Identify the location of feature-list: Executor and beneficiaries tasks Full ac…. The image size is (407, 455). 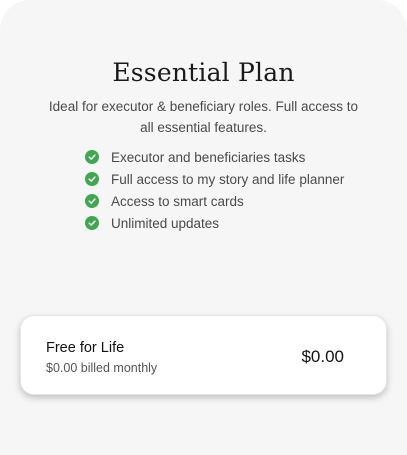
(214, 190).